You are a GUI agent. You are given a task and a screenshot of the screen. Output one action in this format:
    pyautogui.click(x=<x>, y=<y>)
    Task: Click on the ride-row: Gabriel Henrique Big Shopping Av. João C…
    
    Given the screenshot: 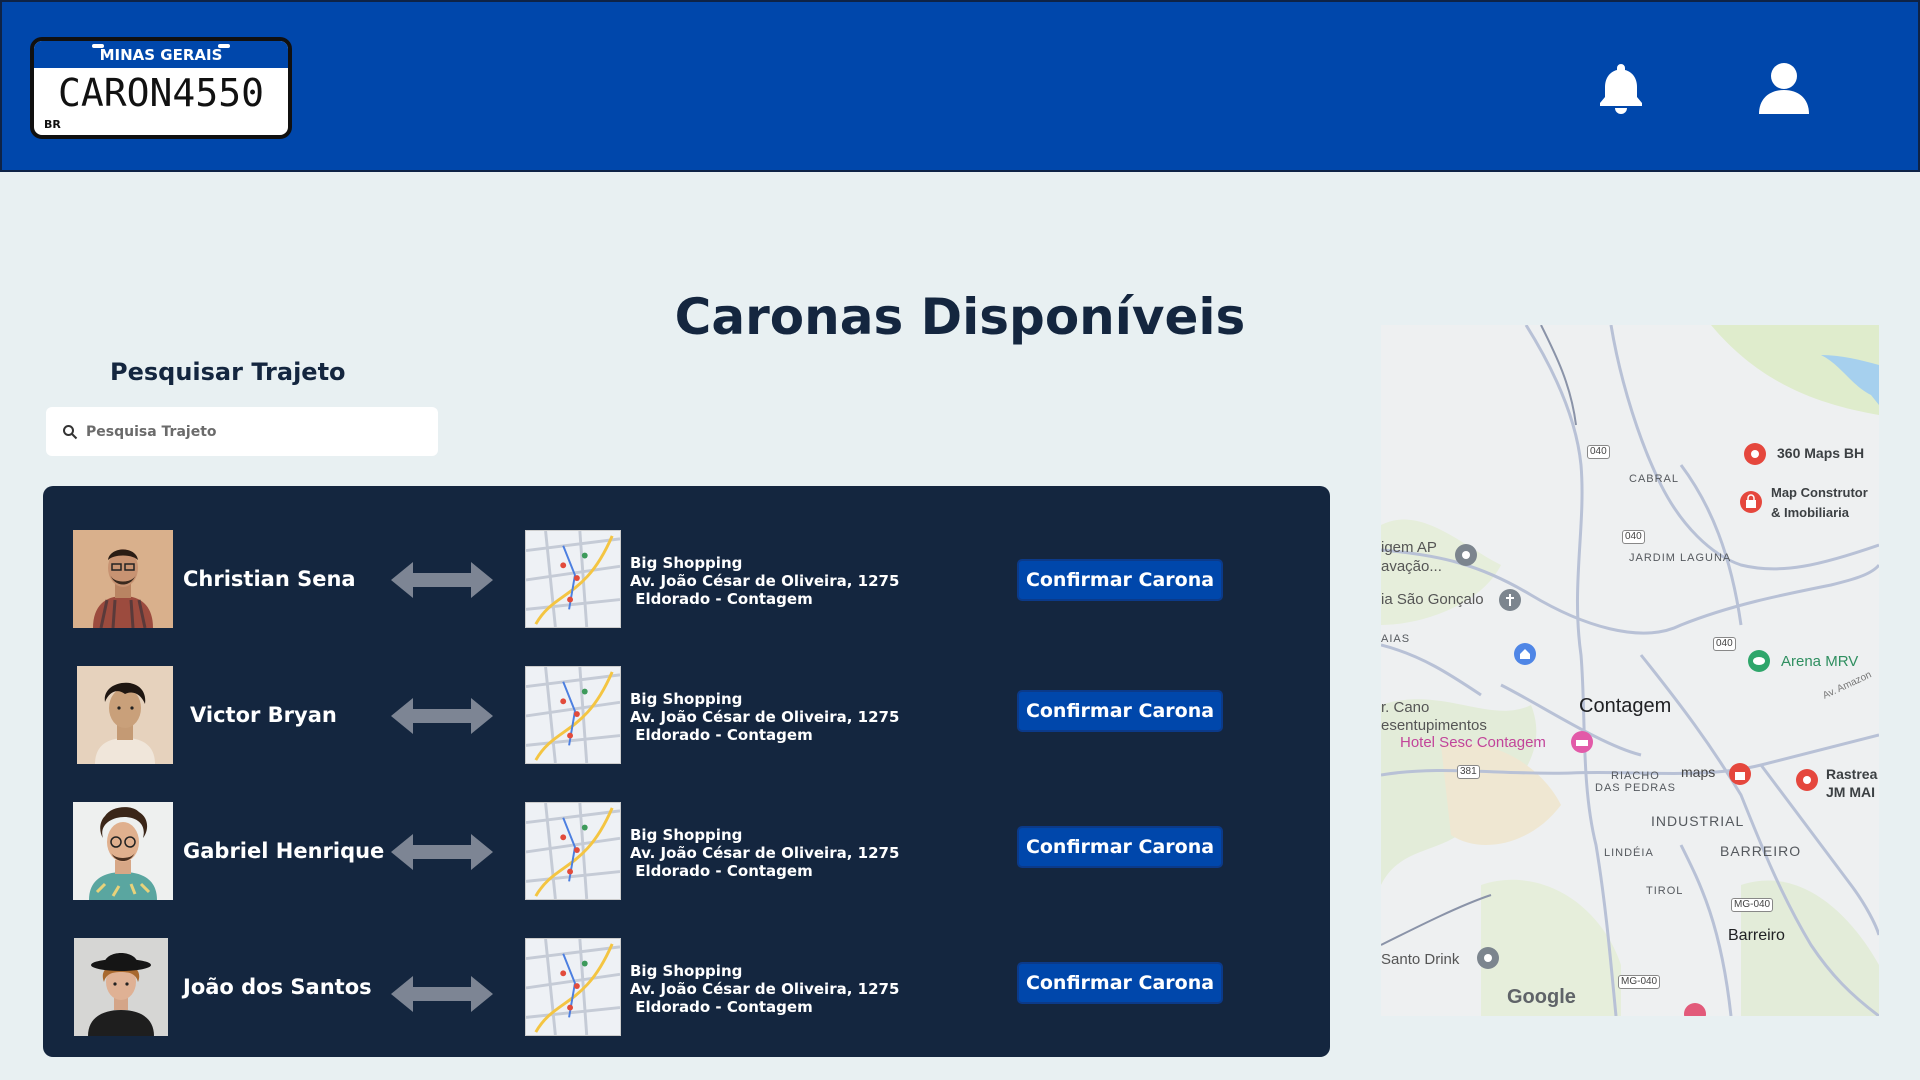 What is the action you would take?
    pyautogui.click(x=686, y=852)
    